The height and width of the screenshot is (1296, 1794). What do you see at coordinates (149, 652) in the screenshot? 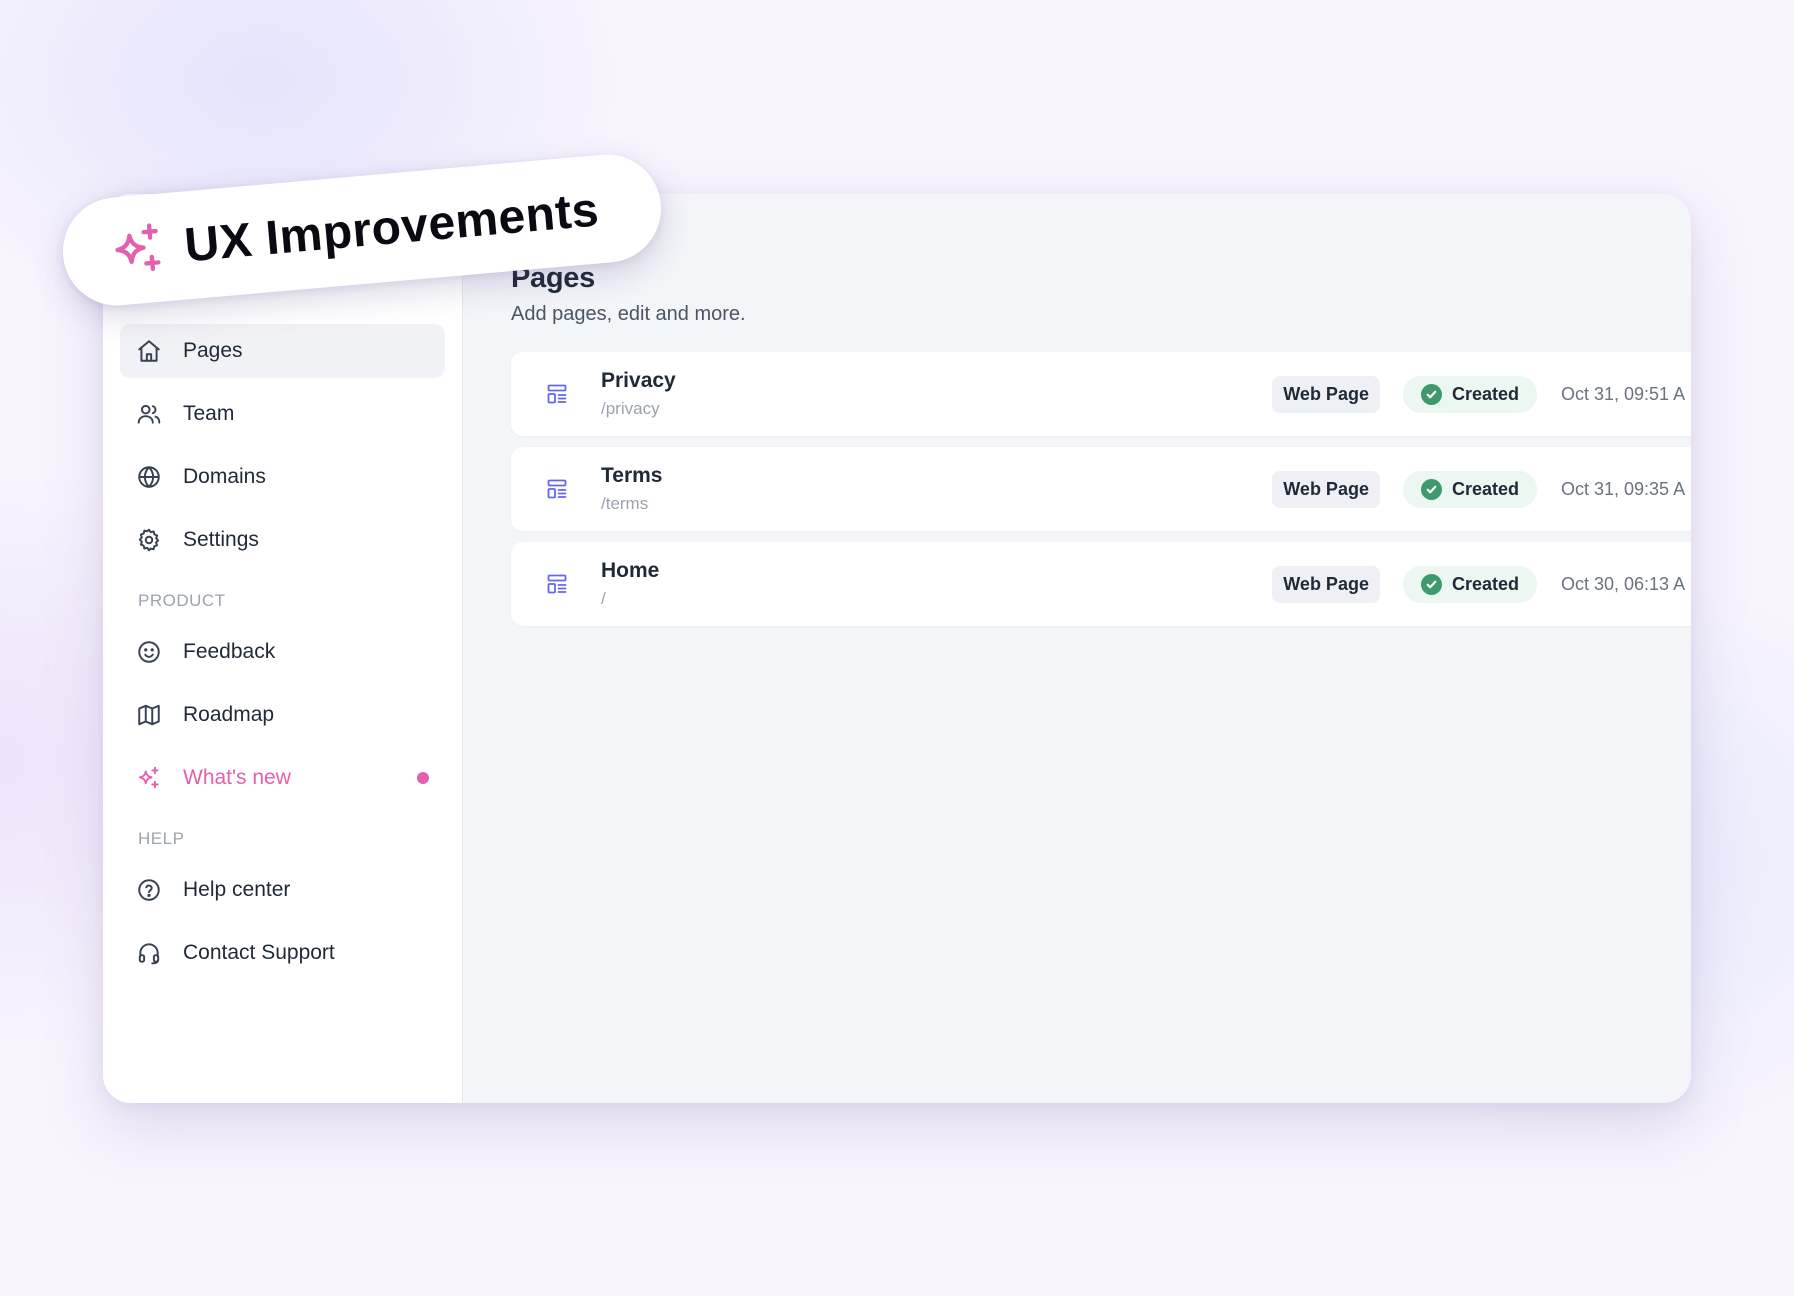
I see `smiley-icon` at bounding box center [149, 652].